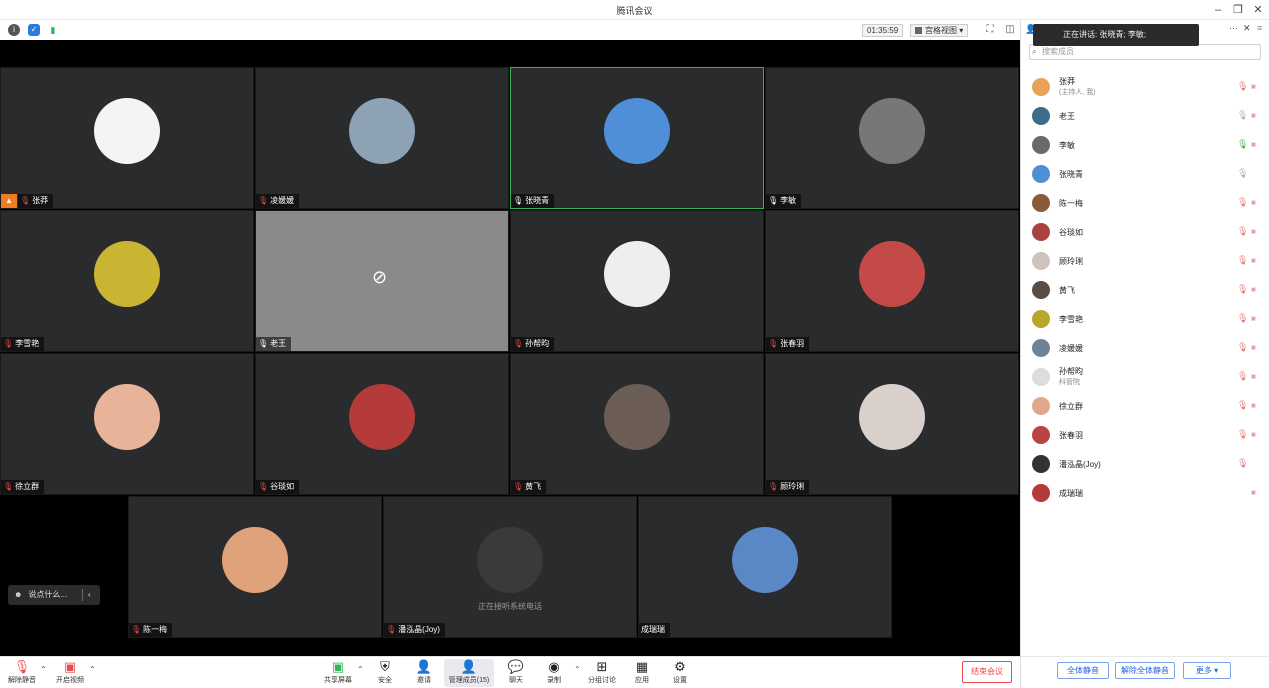  What do you see at coordinates (1247, 28) in the screenshot?
I see `panel-close-icon: ✕` at bounding box center [1247, 28].